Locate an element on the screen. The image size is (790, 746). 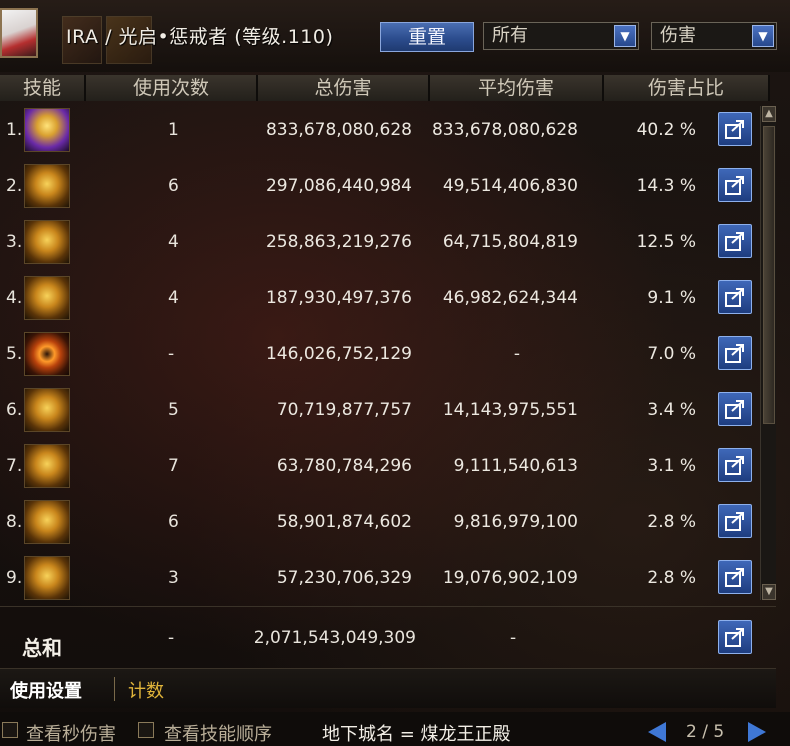
total-label: 总和 is located at coordinates (42, 648).